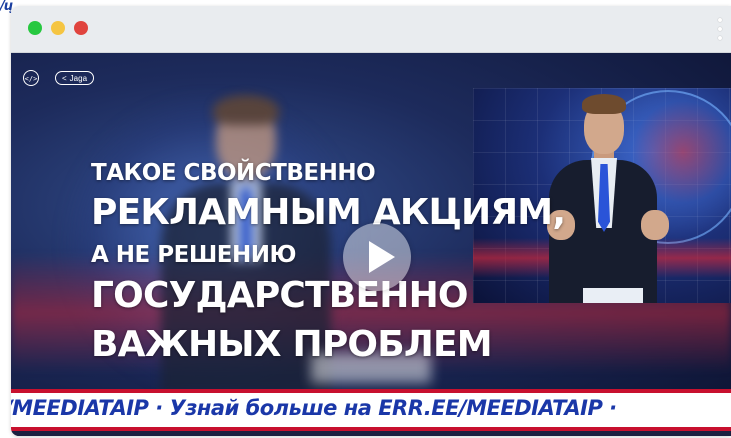 This screenshot has height=438, width=731. I want to click on maximize-button, so click(35, 28).